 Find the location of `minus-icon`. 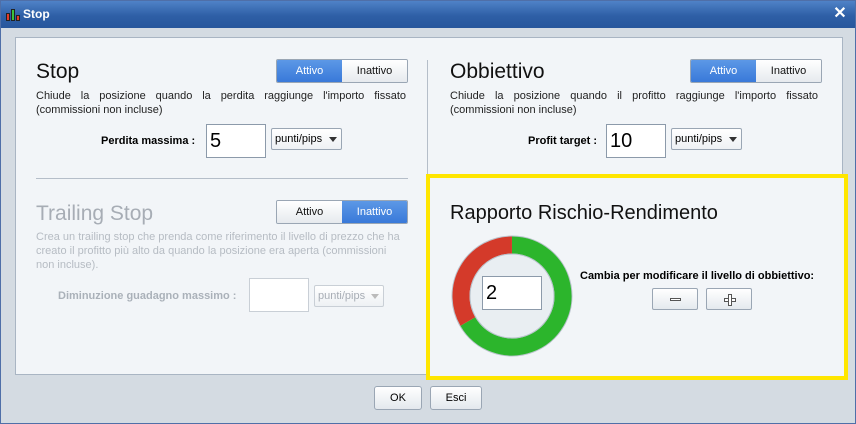

minus-icon is located at coordinates (675, 299).